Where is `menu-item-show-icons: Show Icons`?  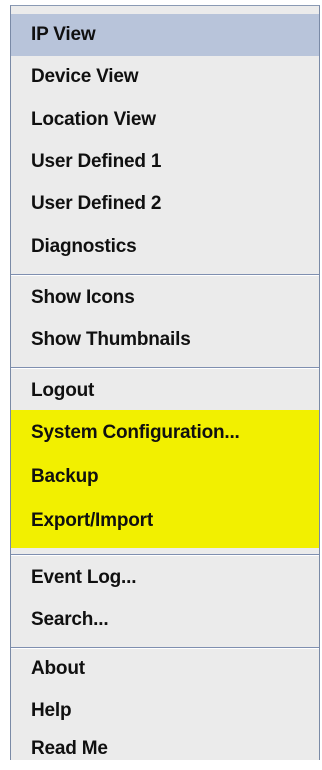
menu-item-show-icons: Show Icons is located at coordinates (165, 298).